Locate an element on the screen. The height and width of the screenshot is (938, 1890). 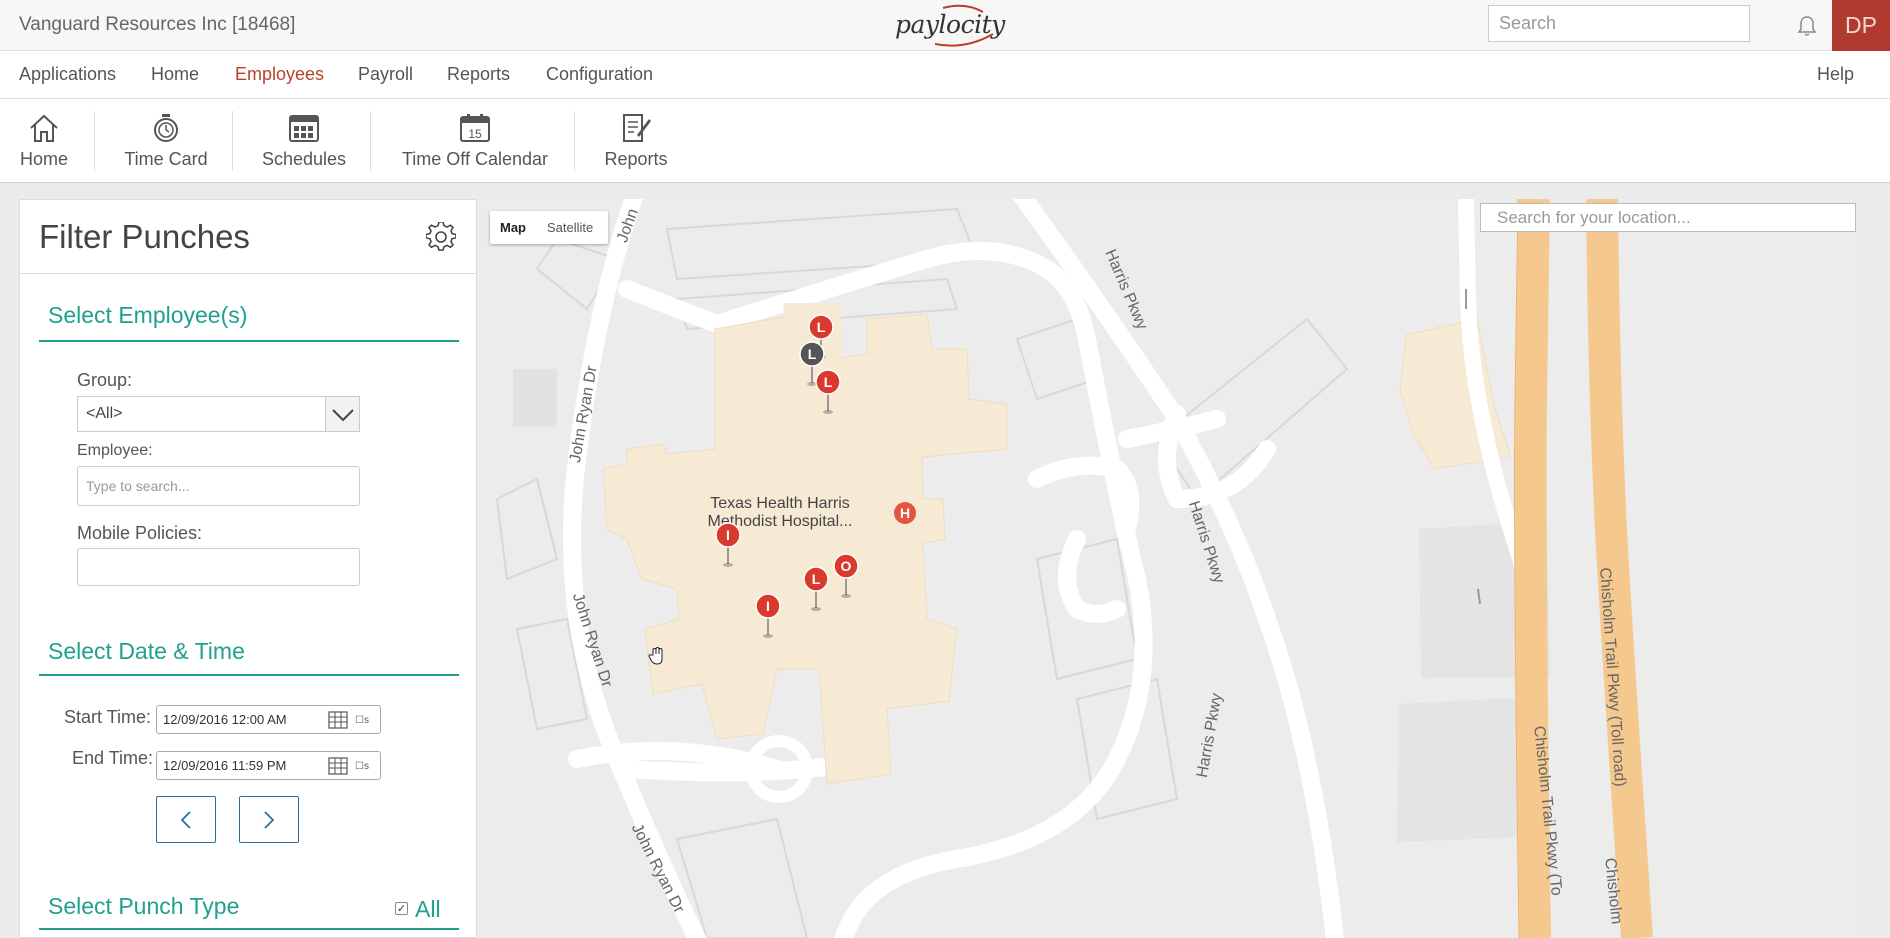
hospital-marker-icon: H is located at coordinates (905, 513).